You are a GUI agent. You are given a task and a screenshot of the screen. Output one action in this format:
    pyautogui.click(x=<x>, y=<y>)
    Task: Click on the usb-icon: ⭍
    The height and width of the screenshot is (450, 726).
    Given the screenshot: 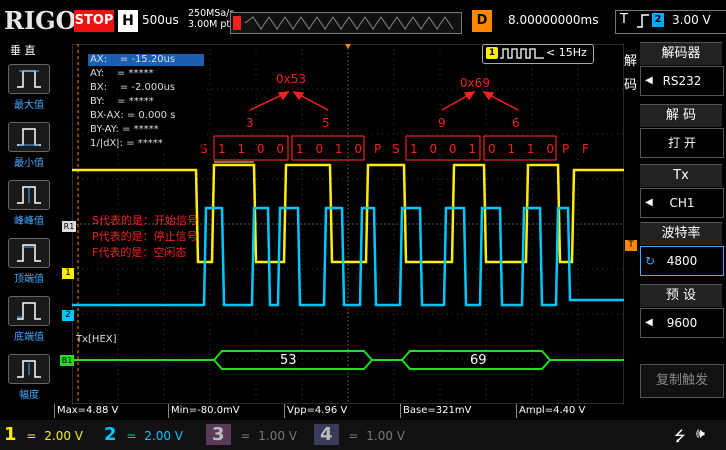 What is the action you would take?
    pyautogui.click(x=680, y=437)
    